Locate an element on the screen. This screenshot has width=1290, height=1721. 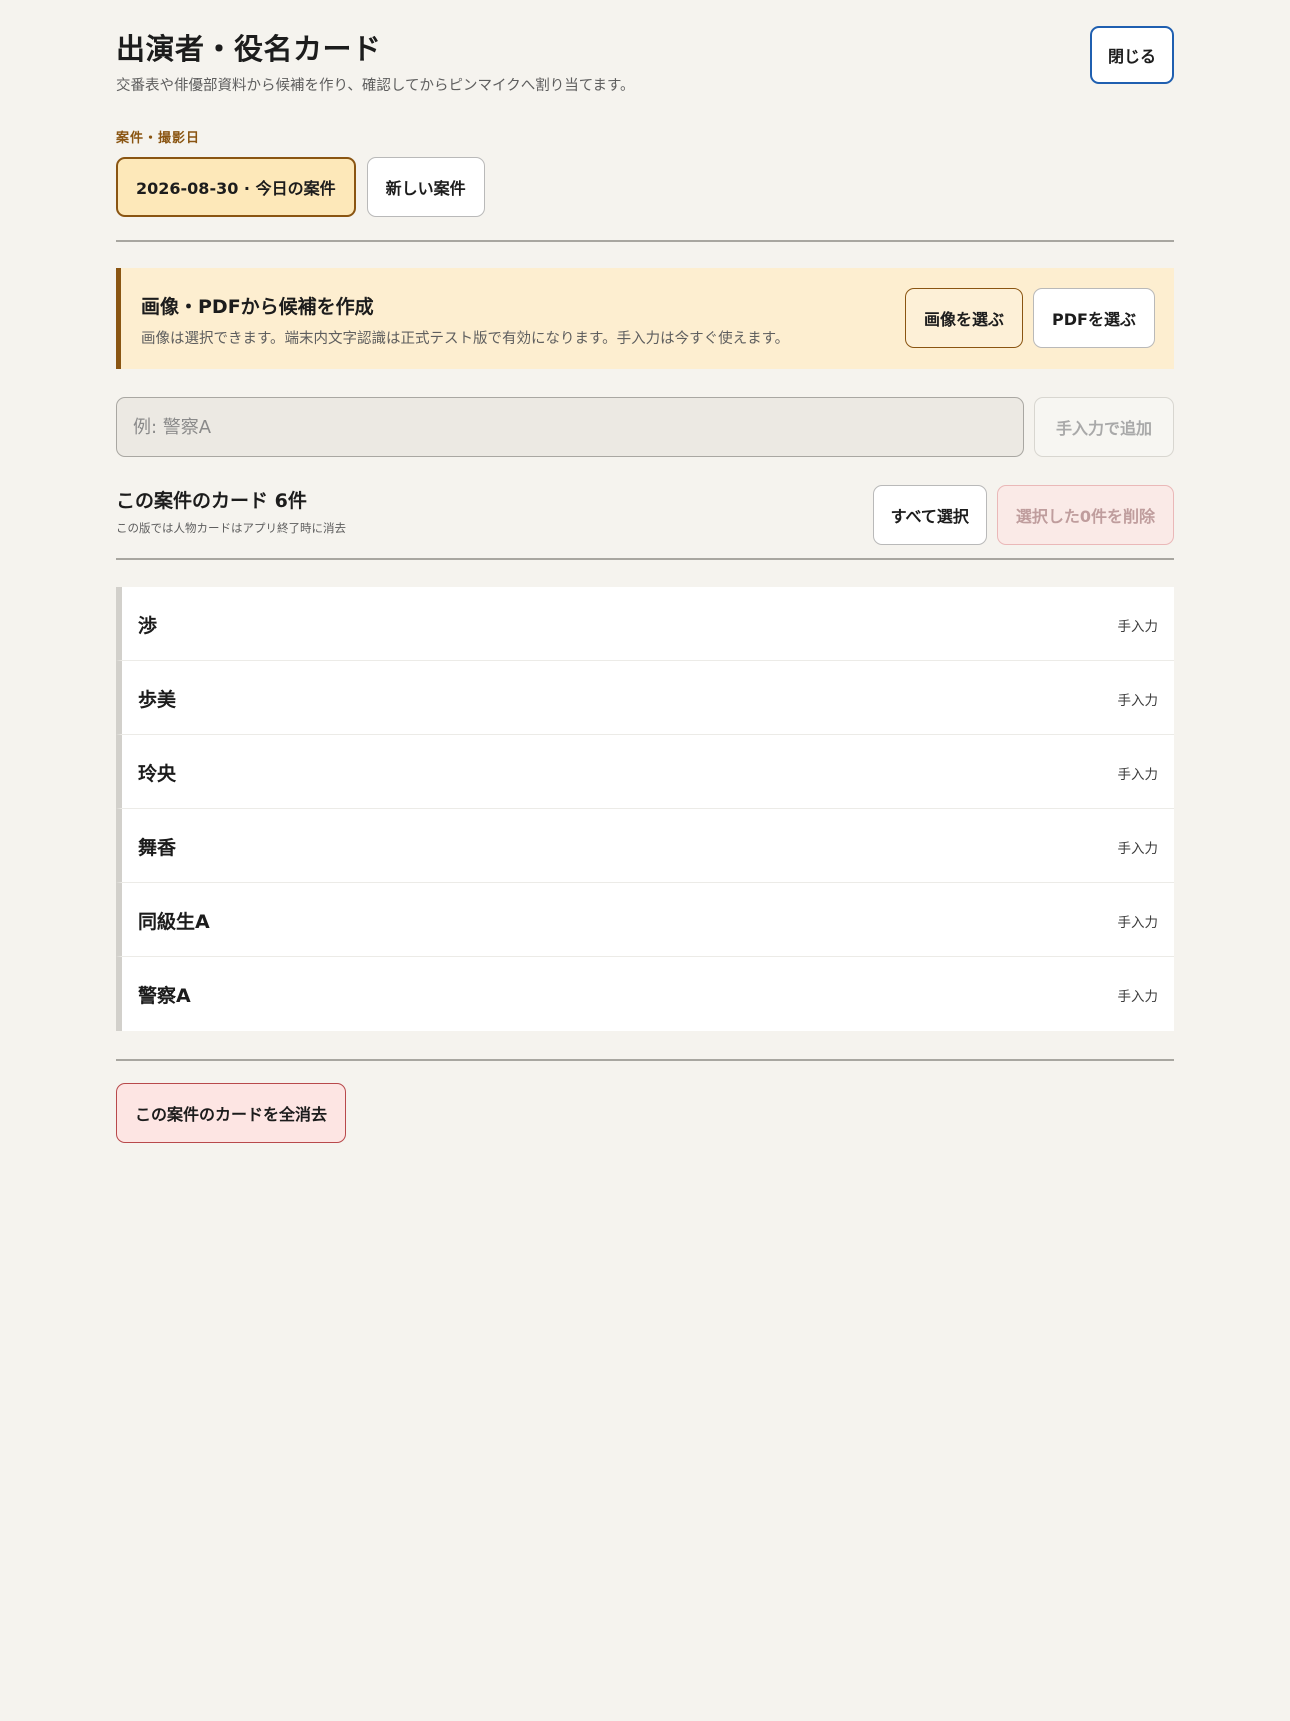
card-row: 警察A 手入力 is located at coordinates (645, 994).